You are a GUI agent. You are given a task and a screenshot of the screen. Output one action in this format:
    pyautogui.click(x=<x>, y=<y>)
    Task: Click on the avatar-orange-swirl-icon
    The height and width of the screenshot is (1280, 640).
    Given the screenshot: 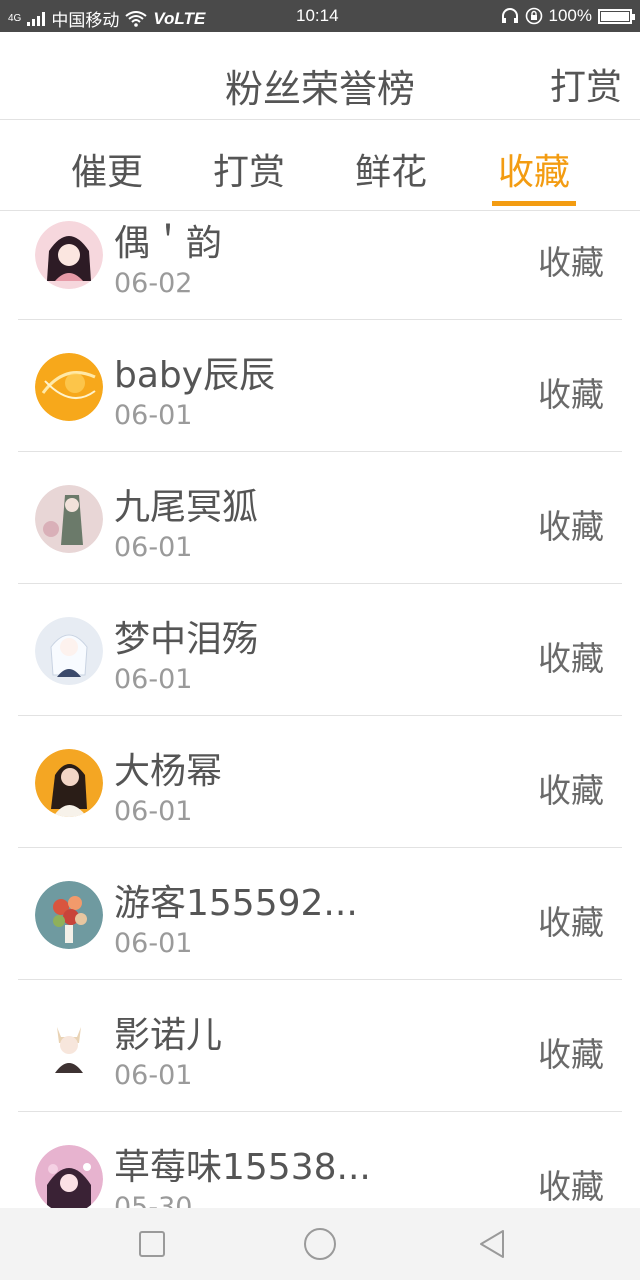 What is the action you would take?
    pyautogui.click(x=69, y=387)
    